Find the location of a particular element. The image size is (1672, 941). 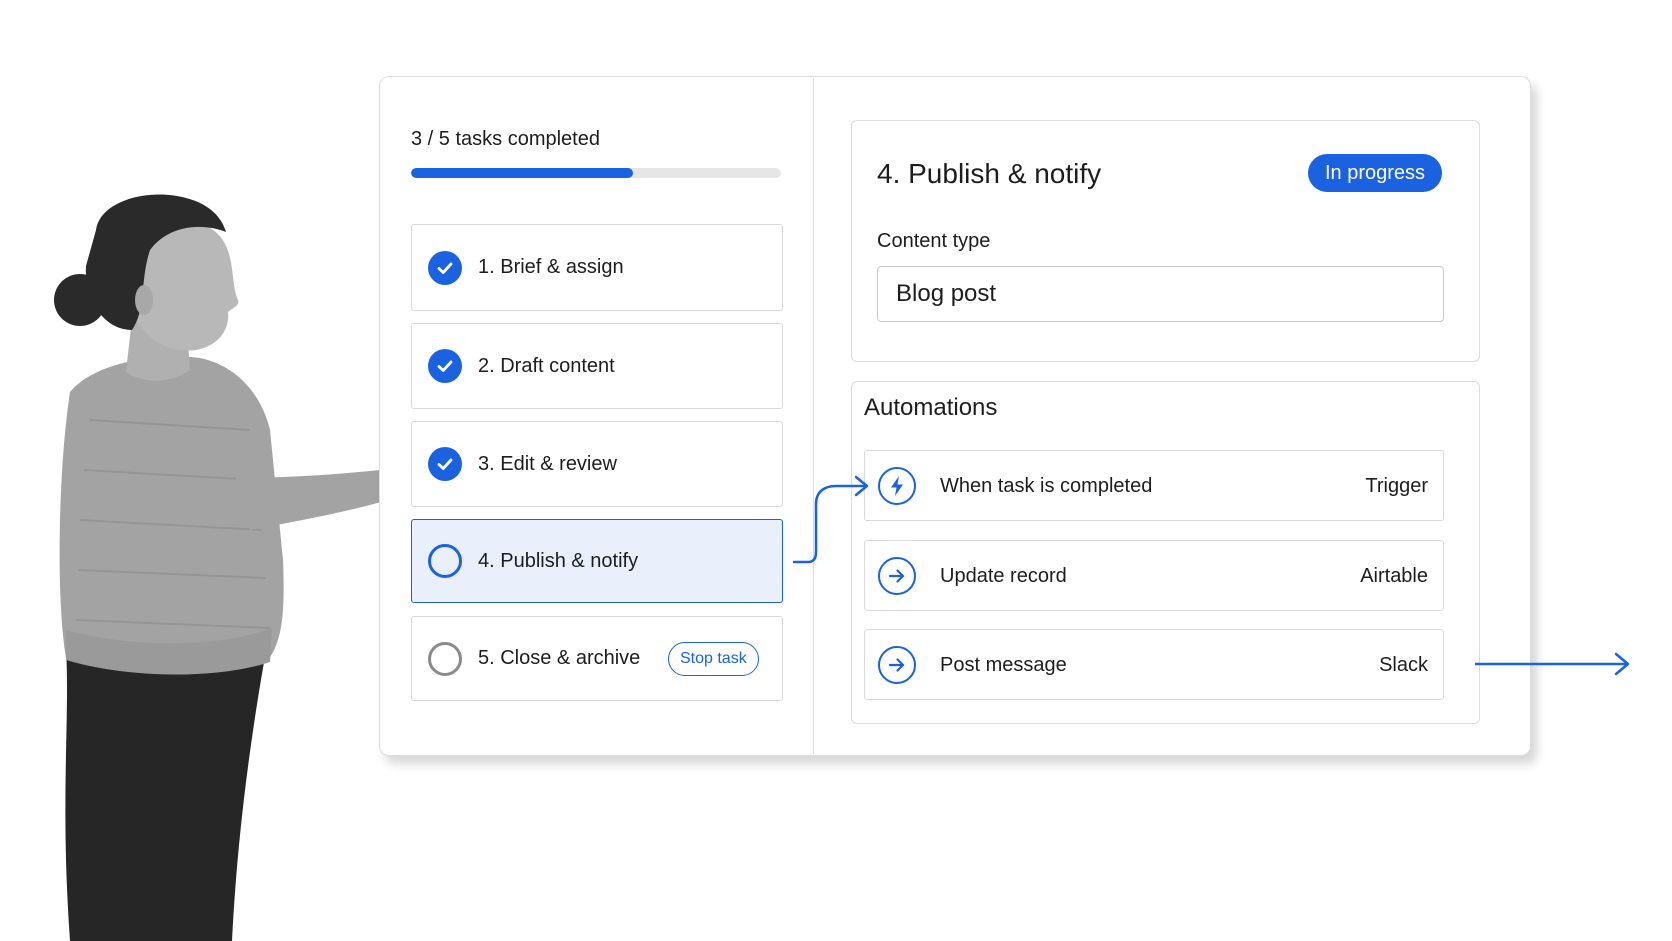

task-label: 4. Publish & notify is located at coordinates (558, 560).